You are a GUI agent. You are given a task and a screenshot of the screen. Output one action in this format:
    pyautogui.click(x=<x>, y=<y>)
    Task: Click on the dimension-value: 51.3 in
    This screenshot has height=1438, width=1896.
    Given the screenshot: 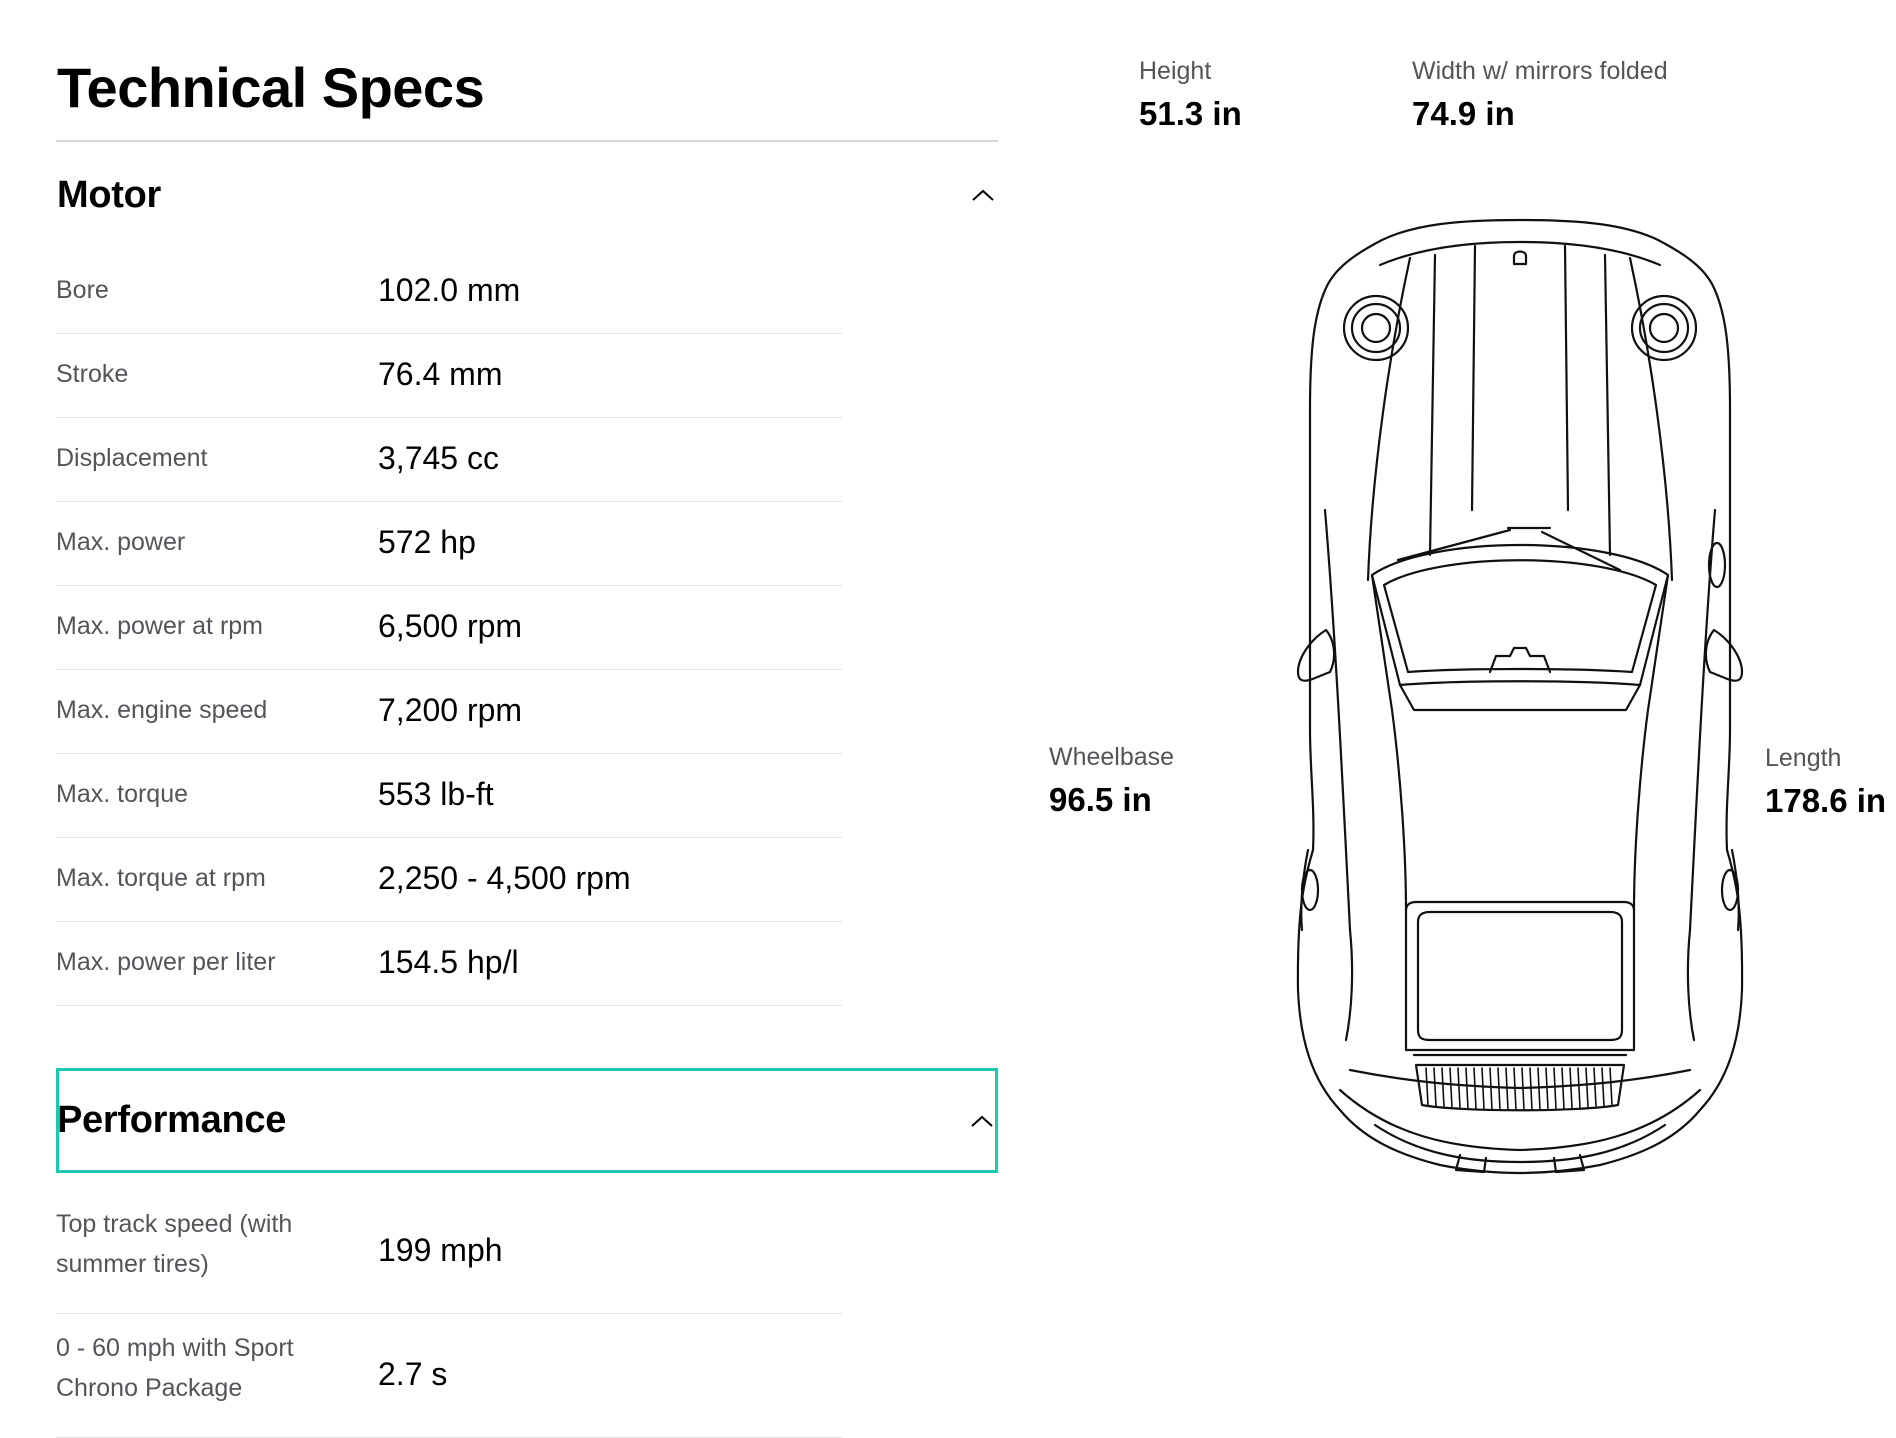 What is the action you would take?
    pyautogui.click(x=1190, y=113)
    